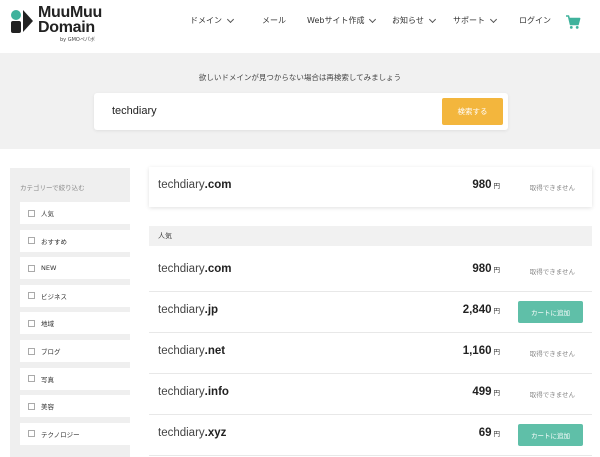 Image resolution: width=600 pixels, height=457 pixels. I want to click on logo-wordmark: MuuMuu Domain, so click(70, 20).